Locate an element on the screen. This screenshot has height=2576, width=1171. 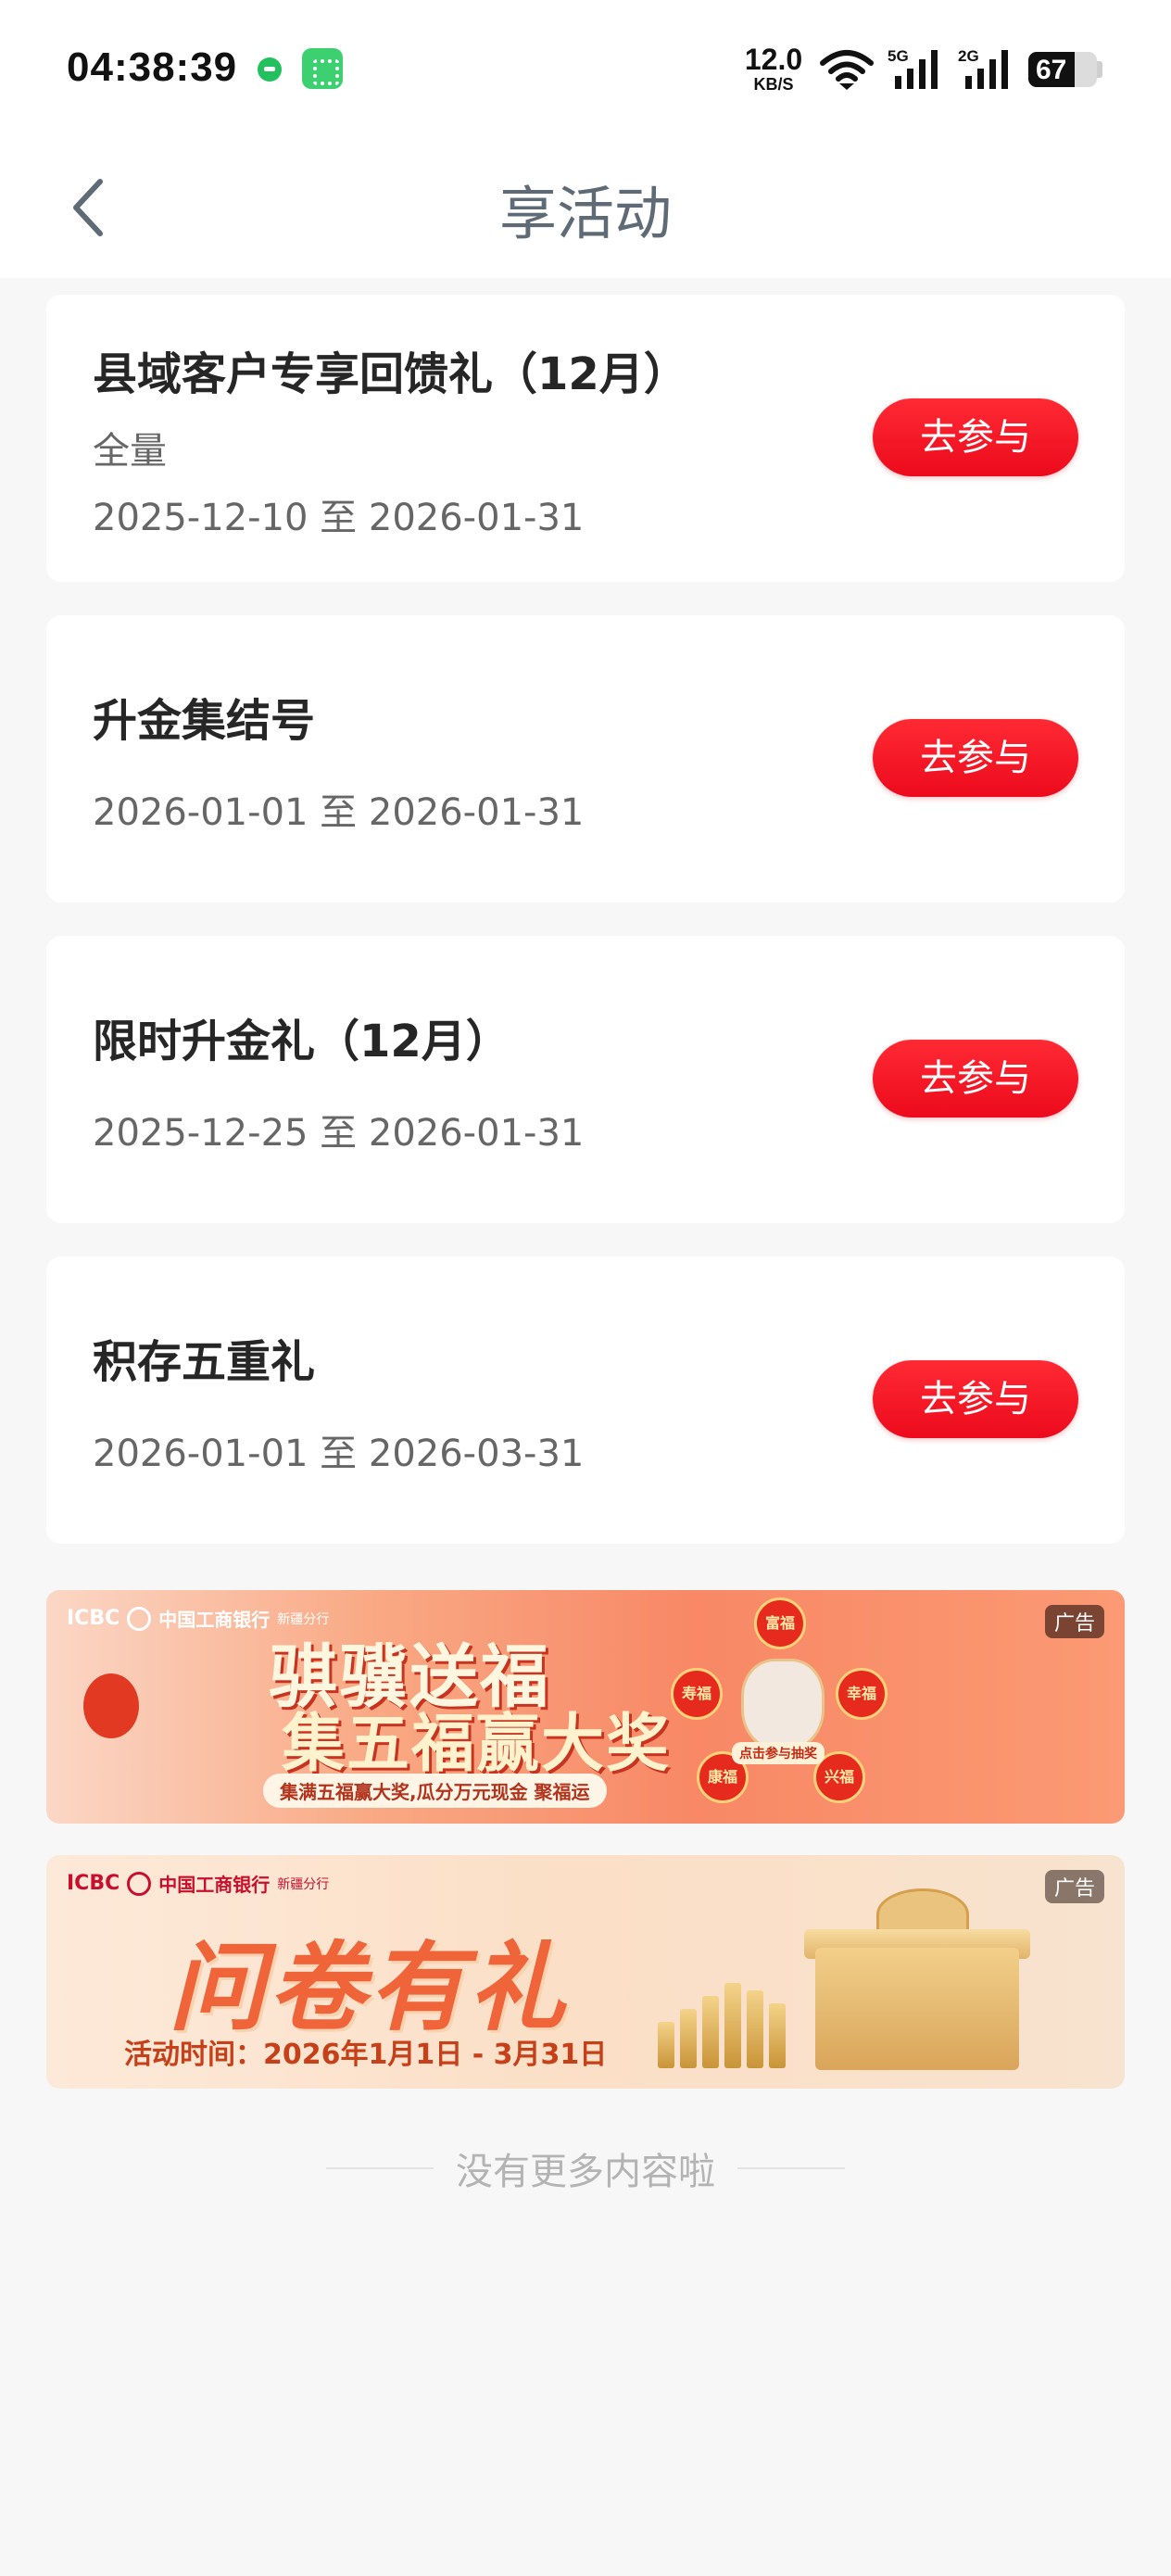
activity-date-range: 2025-12-10 至 2026-01-31 is located at coordinates (339, 518).